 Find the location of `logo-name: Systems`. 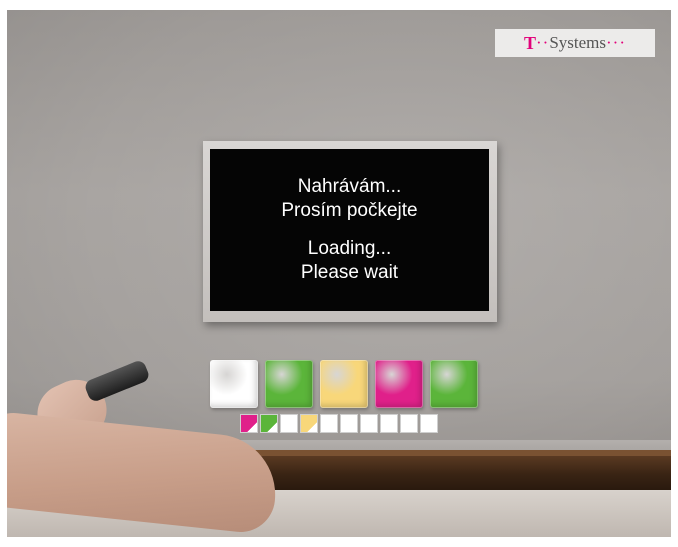

logo-name: Systems is located at coordinates (578, 42).